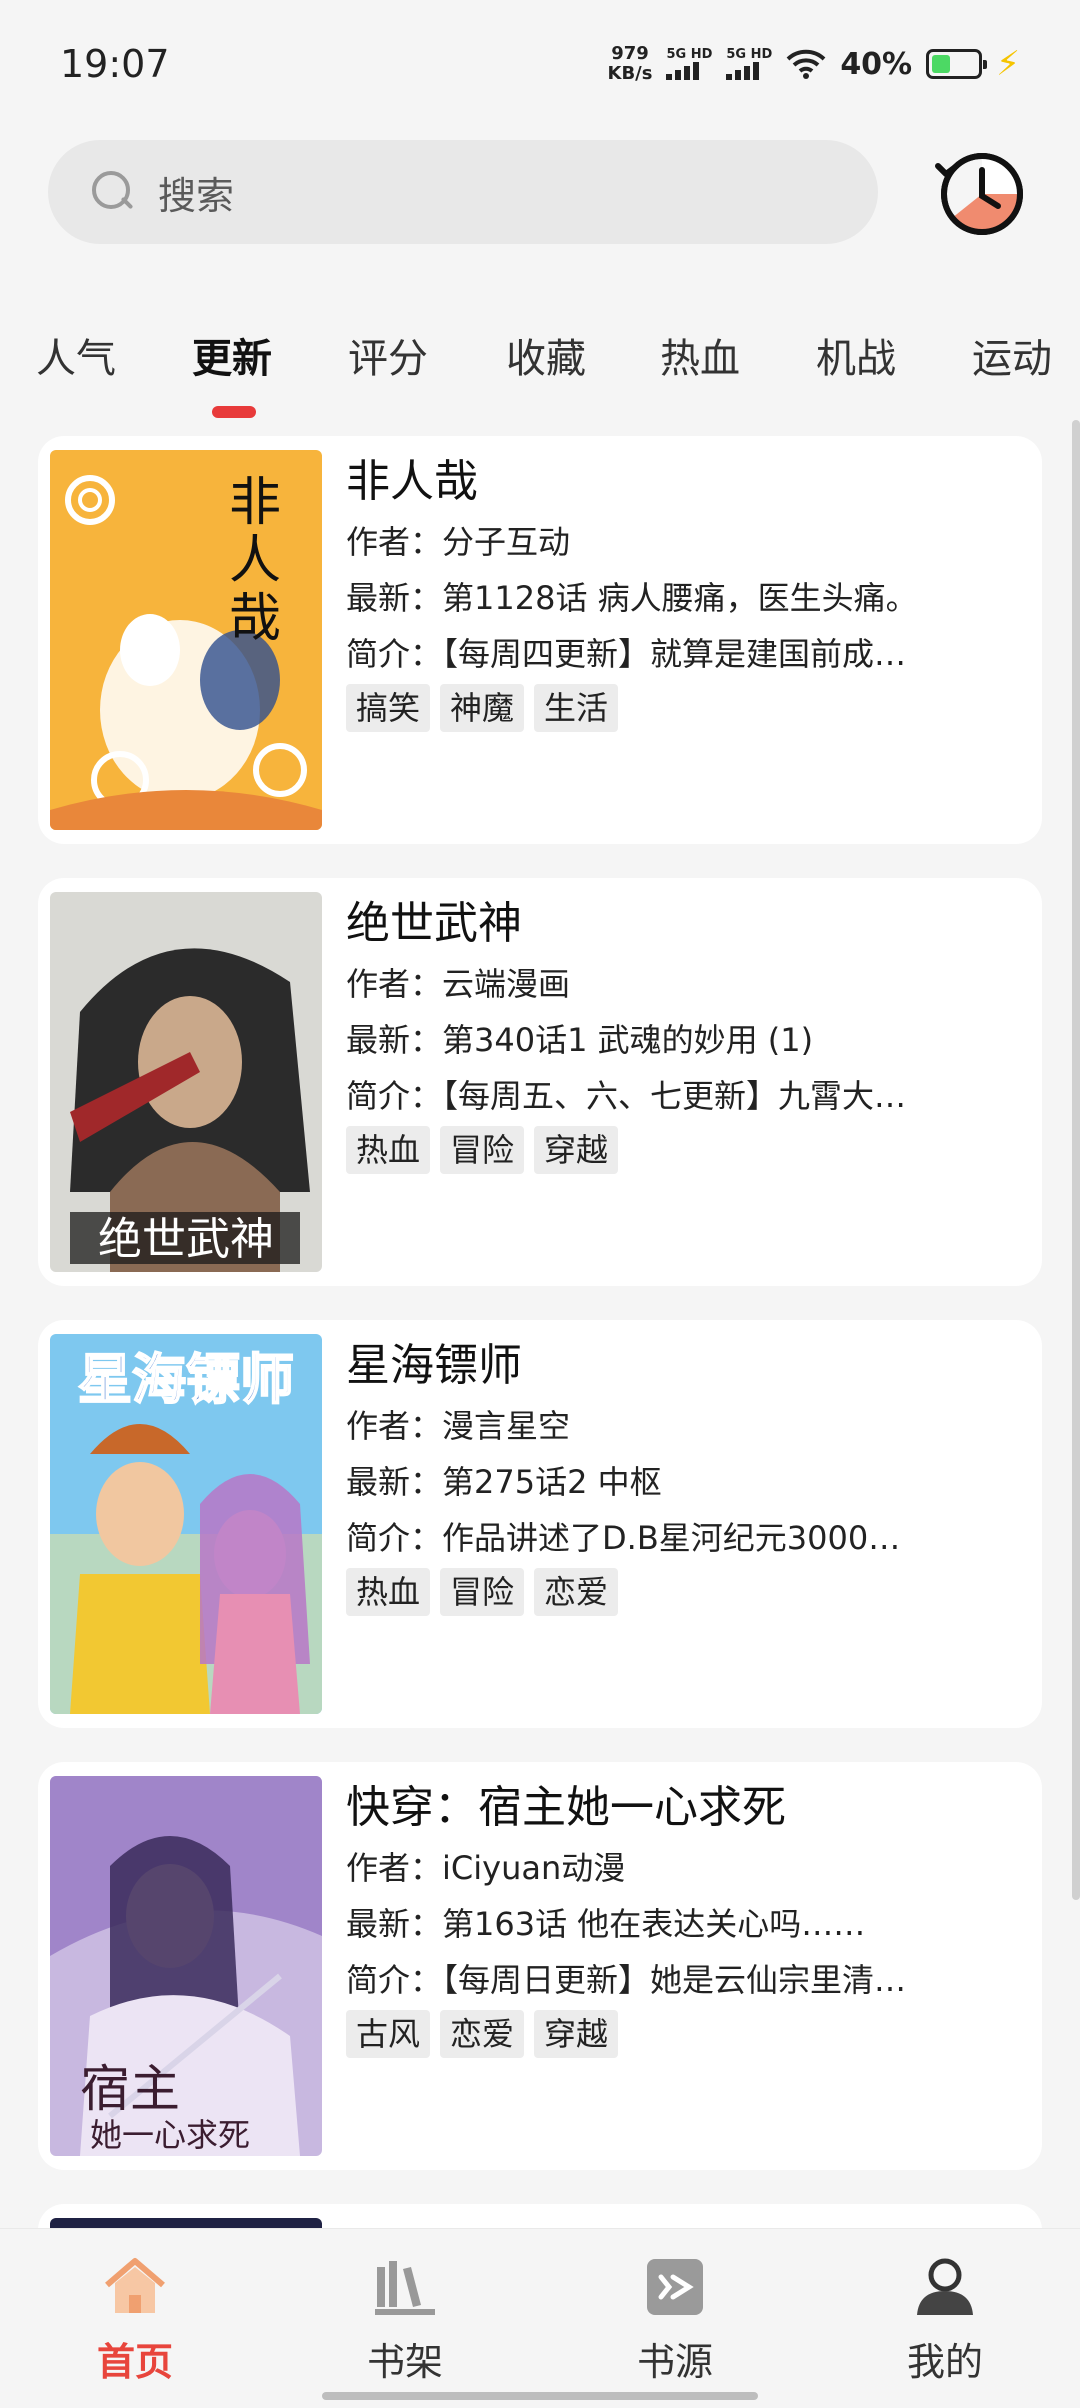 This screenshot has width=1080, height=2408. What do you see at coordinates (232, 355) in the screenshot?
I see `tab-gengxin: 更新` at bounding box center [232, 355].